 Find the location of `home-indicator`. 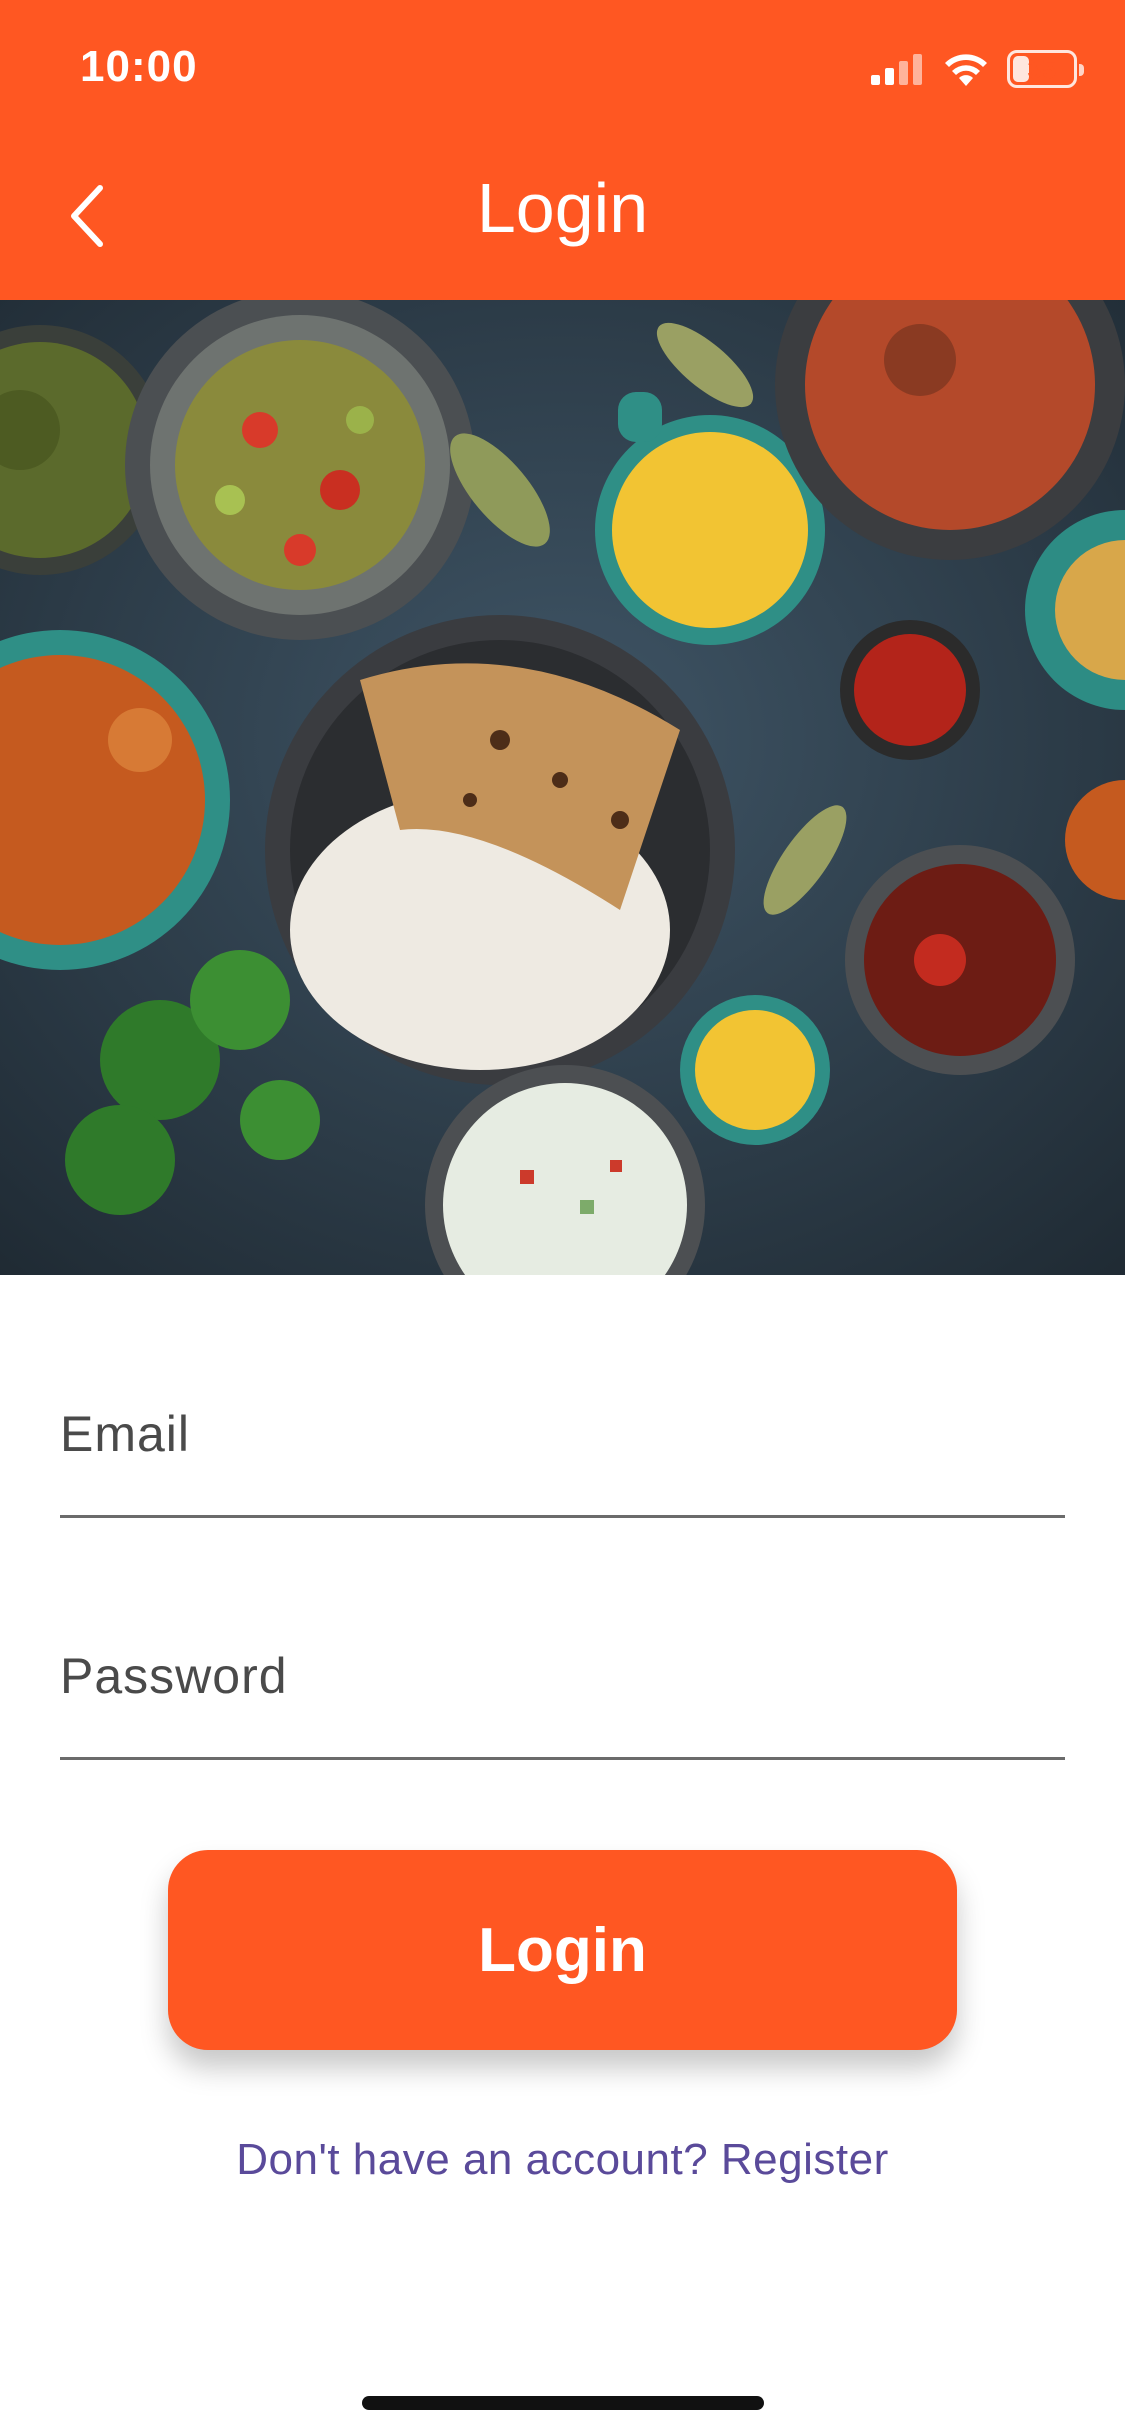

home-indicator is located at coordinates (563, 2403).